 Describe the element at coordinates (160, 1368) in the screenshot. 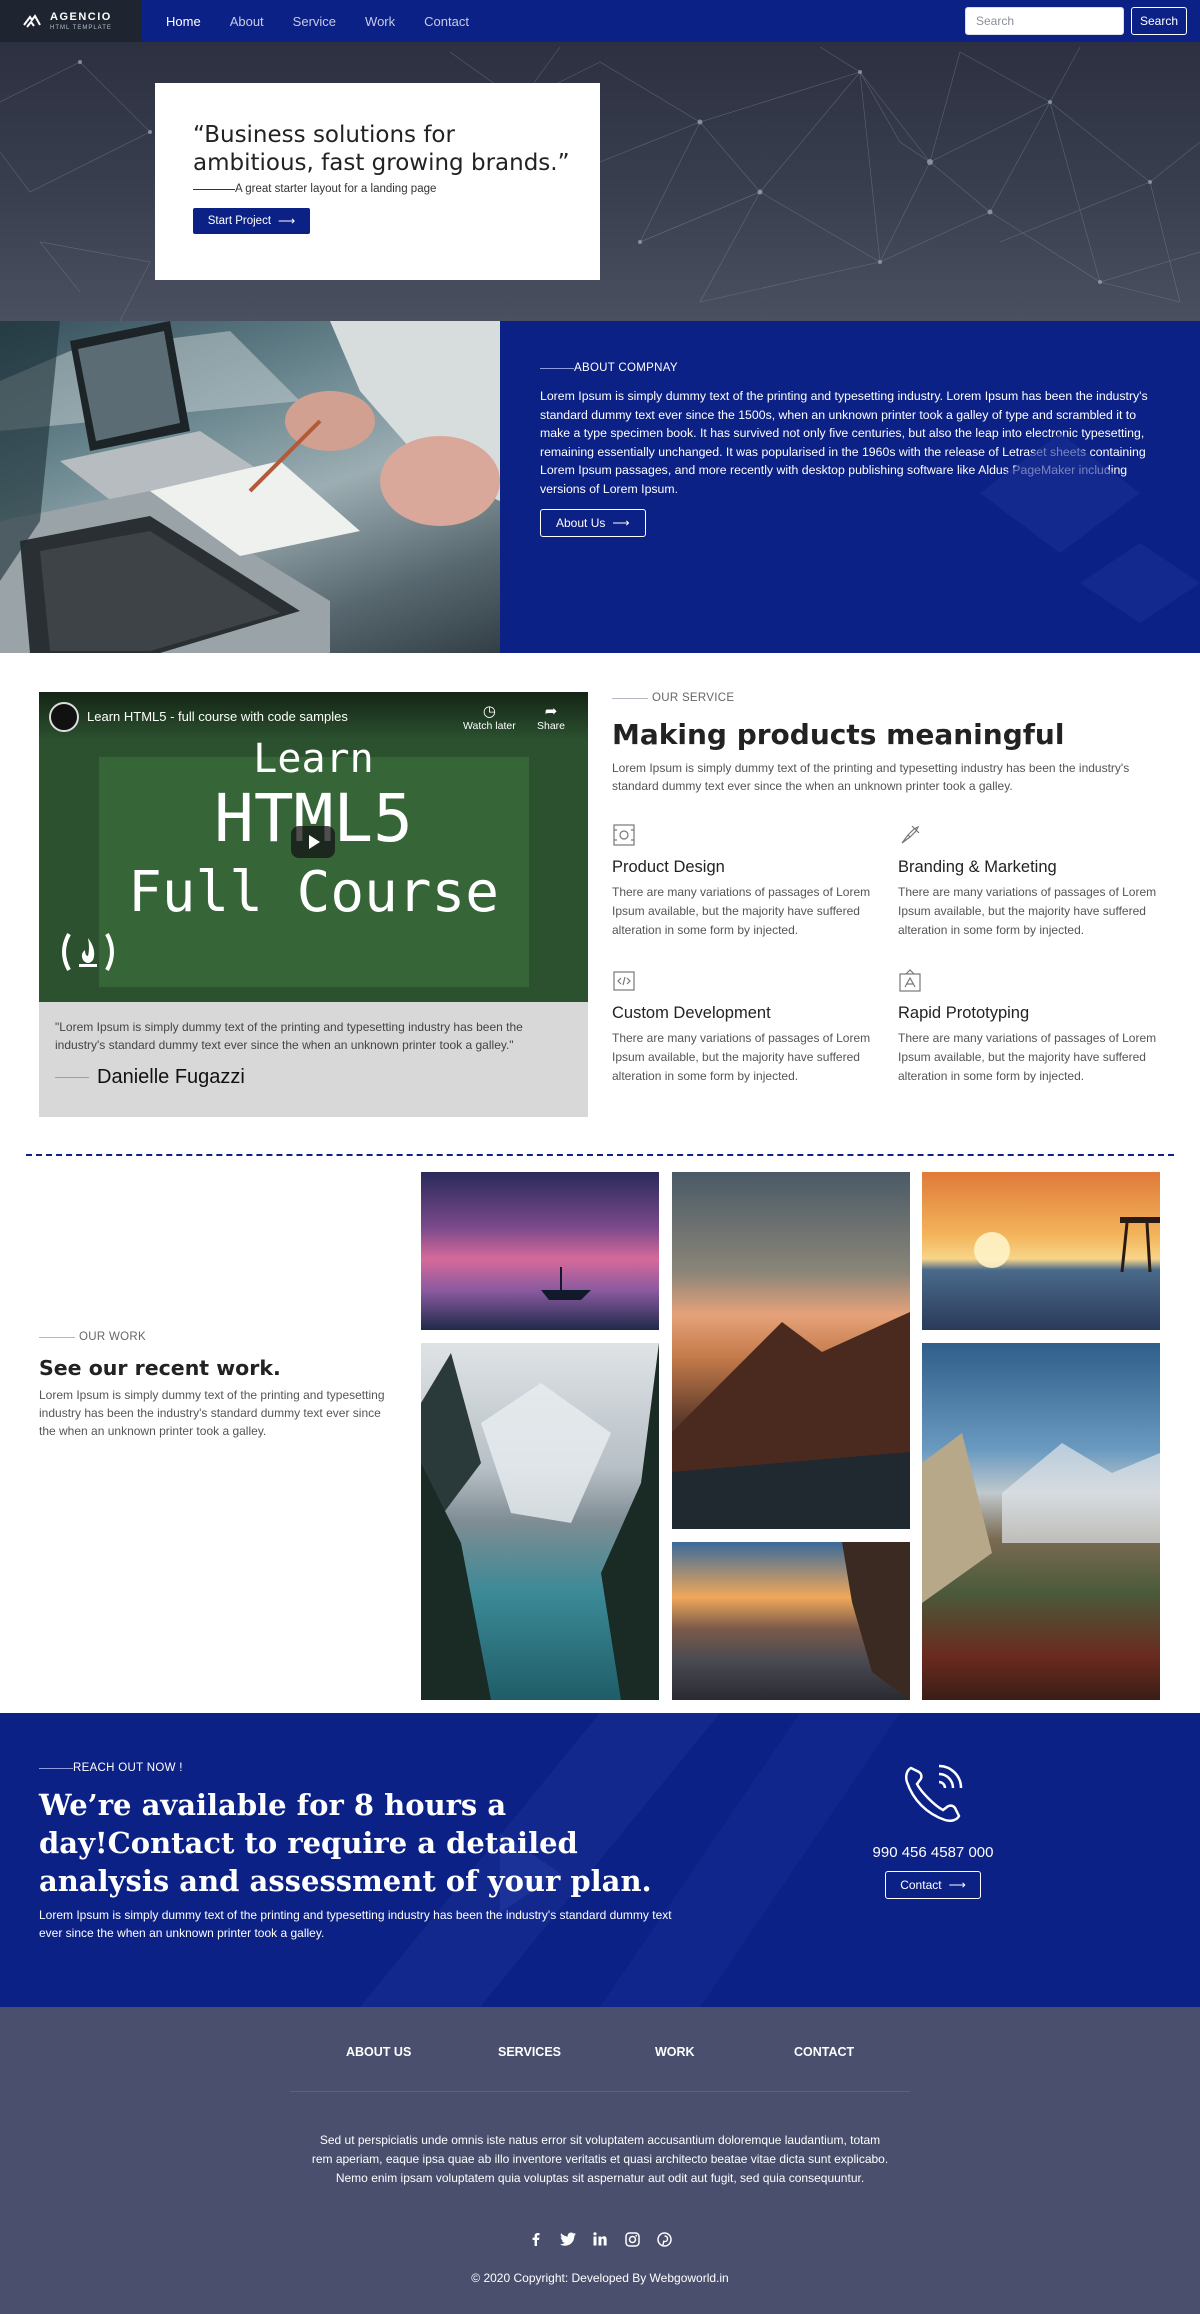

I see `work-title: See our recent work.` at that location.